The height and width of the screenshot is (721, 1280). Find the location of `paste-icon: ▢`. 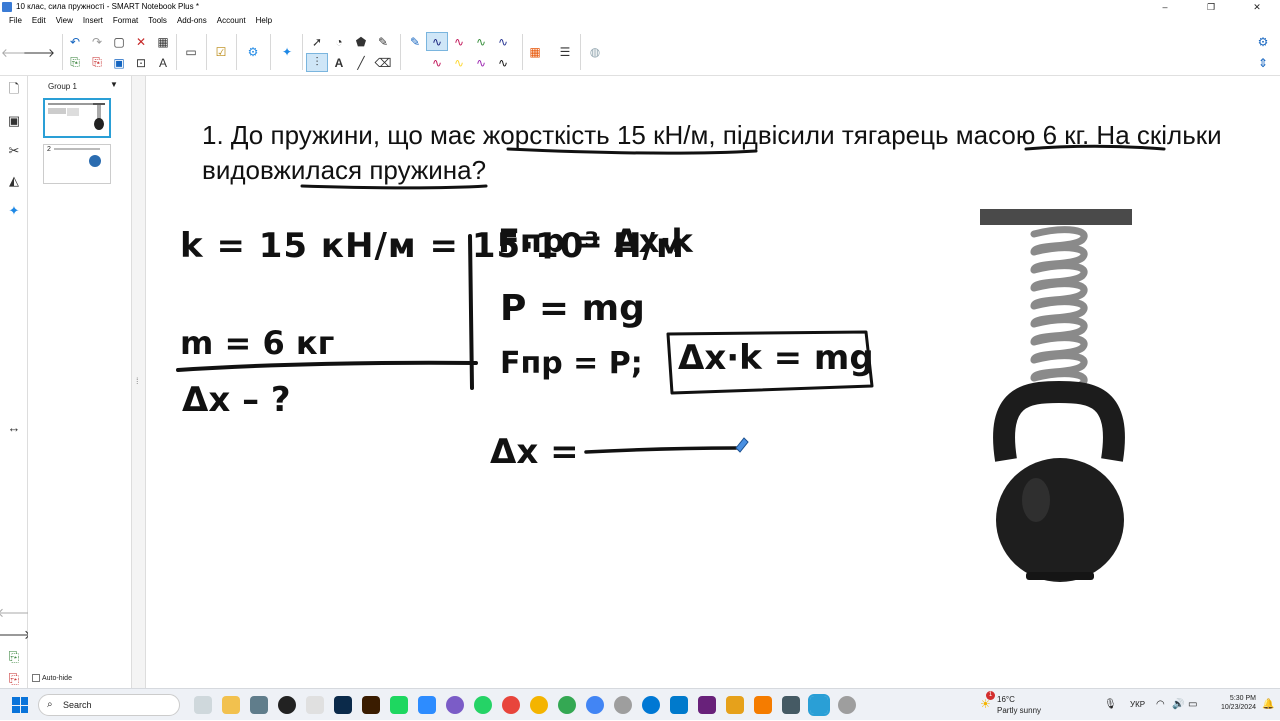

paste-icon: ▢ is located at coordinates (119, 41).